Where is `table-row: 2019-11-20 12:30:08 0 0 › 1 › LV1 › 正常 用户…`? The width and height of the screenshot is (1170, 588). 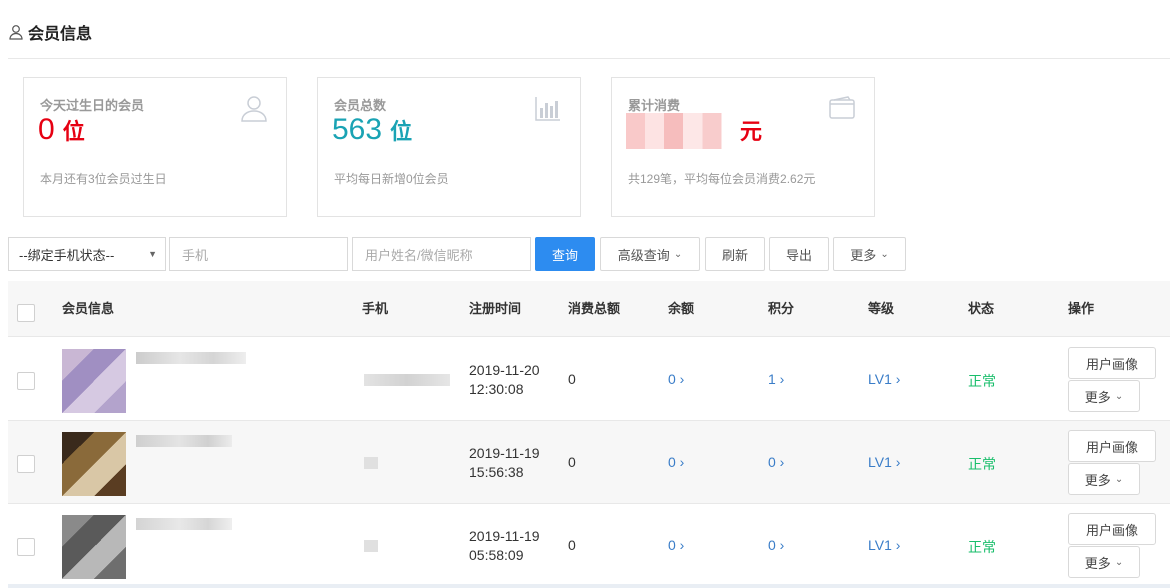
table-row: 2019-11-20 12:30:08 0 0 › 1 › LV1 › 正常 用户… is located at coordinates (589, 379).